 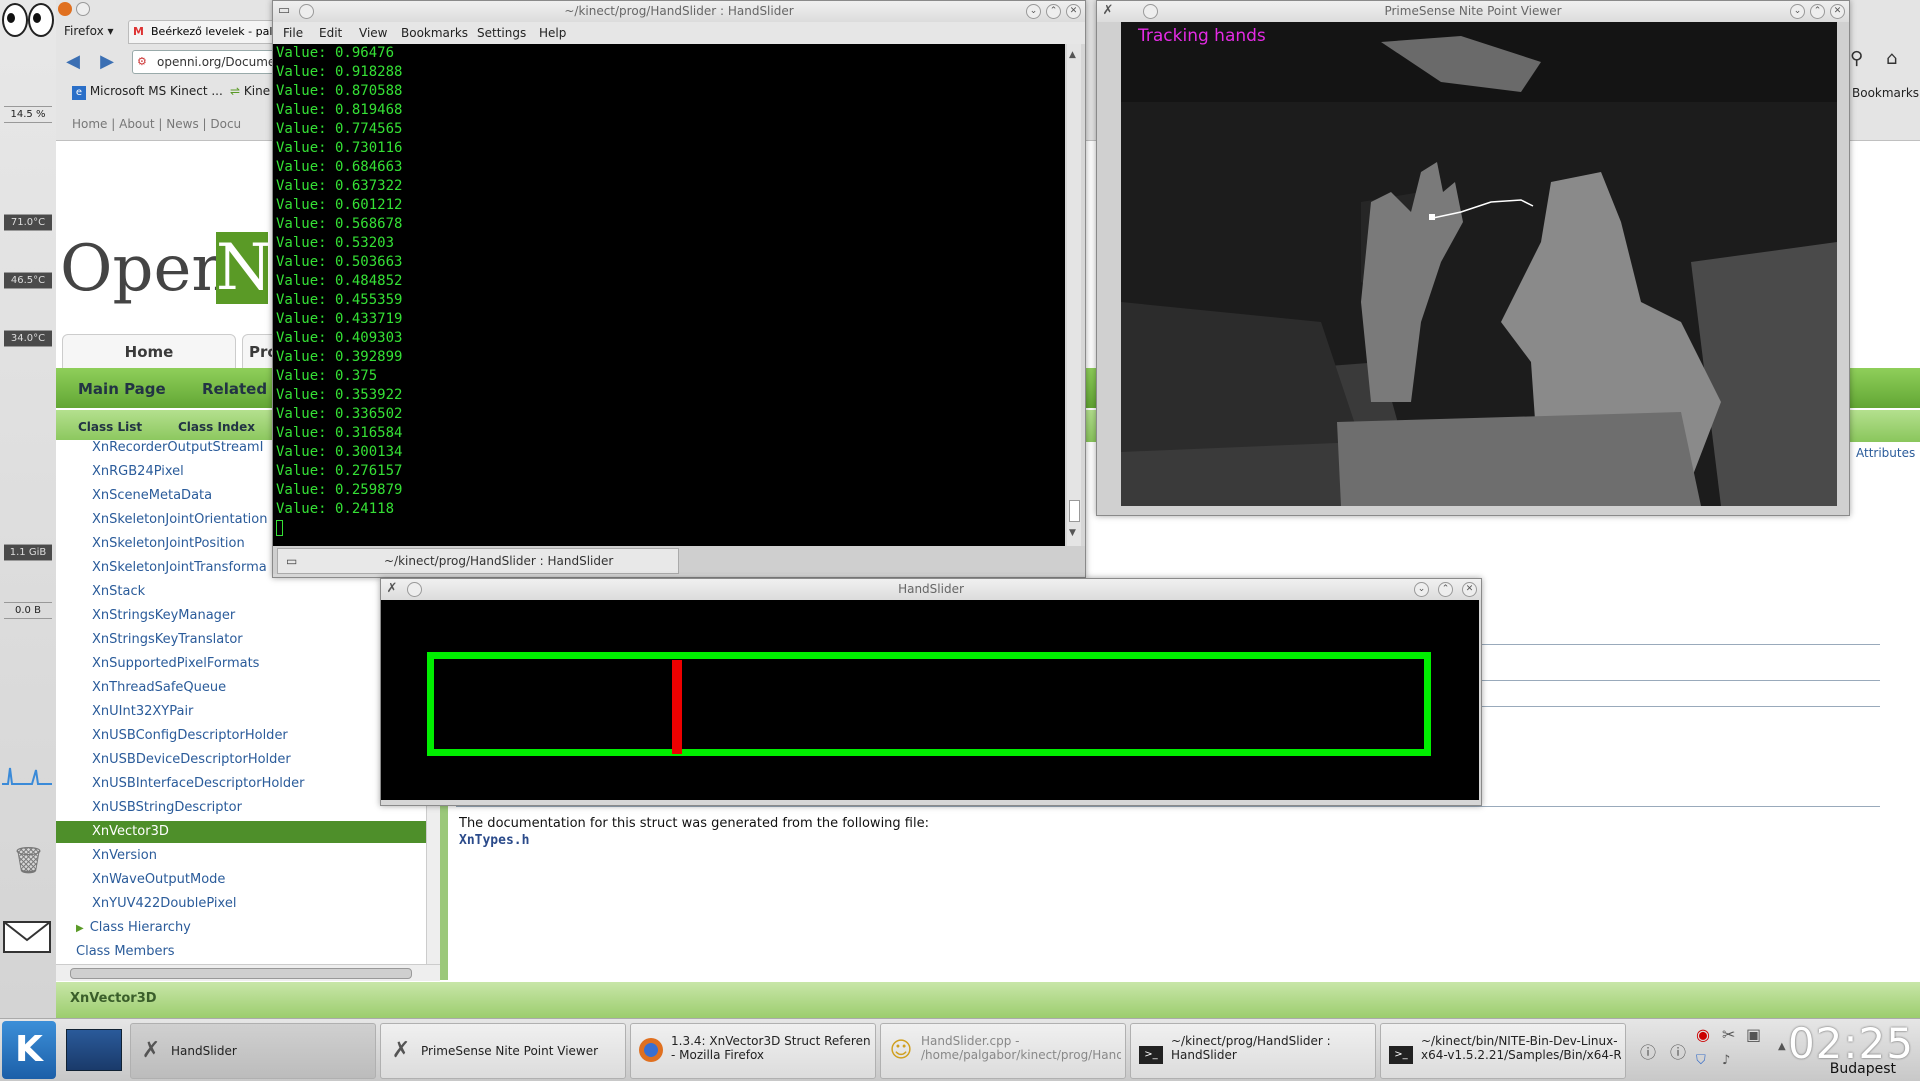 I want to click on tree-class-members: Class Members, so click(x=125, y=951).